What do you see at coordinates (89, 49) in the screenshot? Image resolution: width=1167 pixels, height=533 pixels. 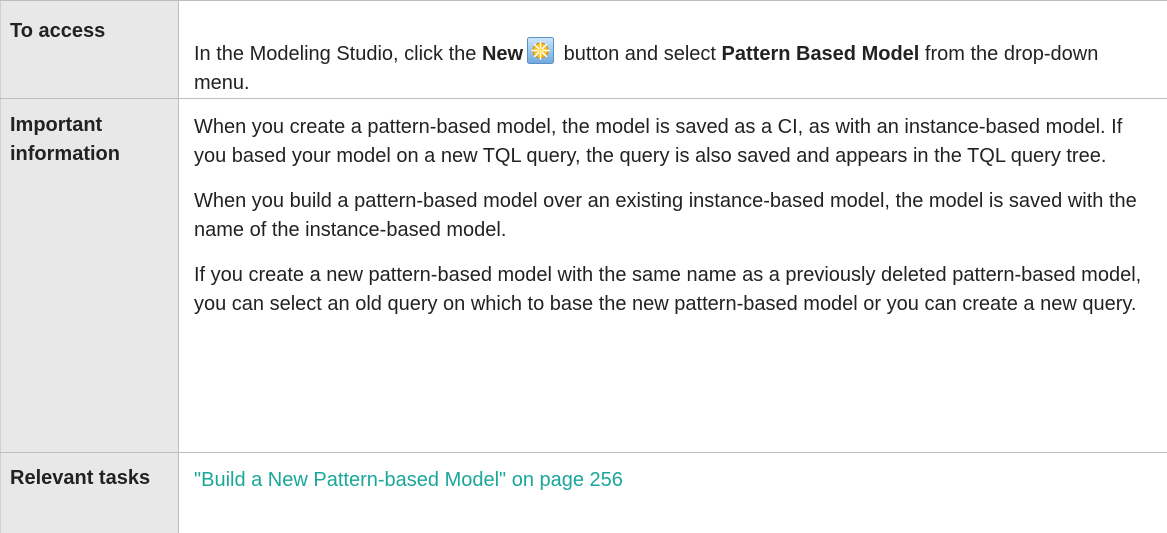 I see `label-cell: To access` at bounding box center [89, 49].